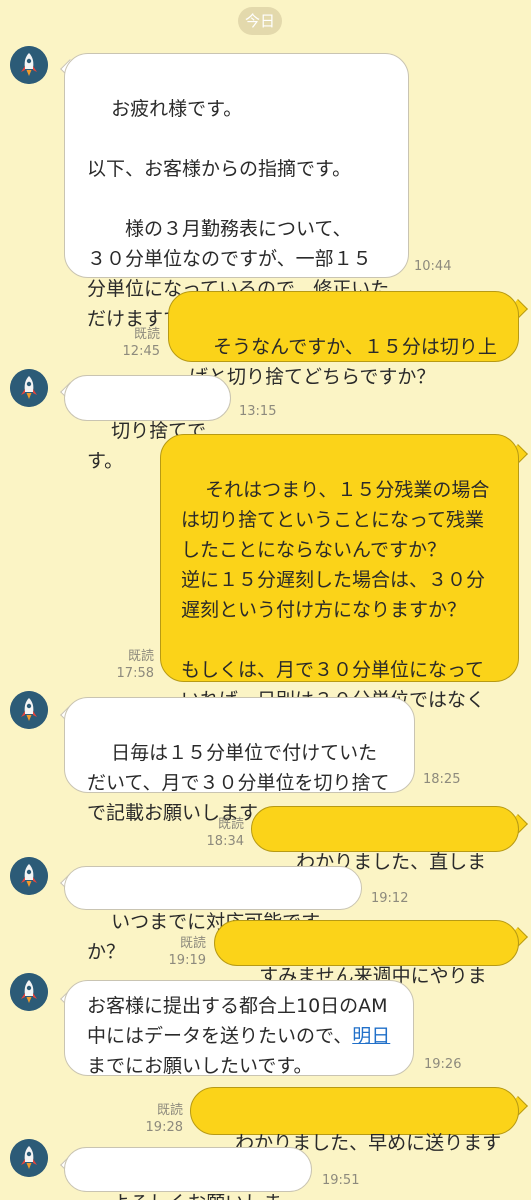 The image size is (531, 1200). Describe the element at coordinates (341, 1180) in the screenshot. I see `message-time: 19:51` at that location.